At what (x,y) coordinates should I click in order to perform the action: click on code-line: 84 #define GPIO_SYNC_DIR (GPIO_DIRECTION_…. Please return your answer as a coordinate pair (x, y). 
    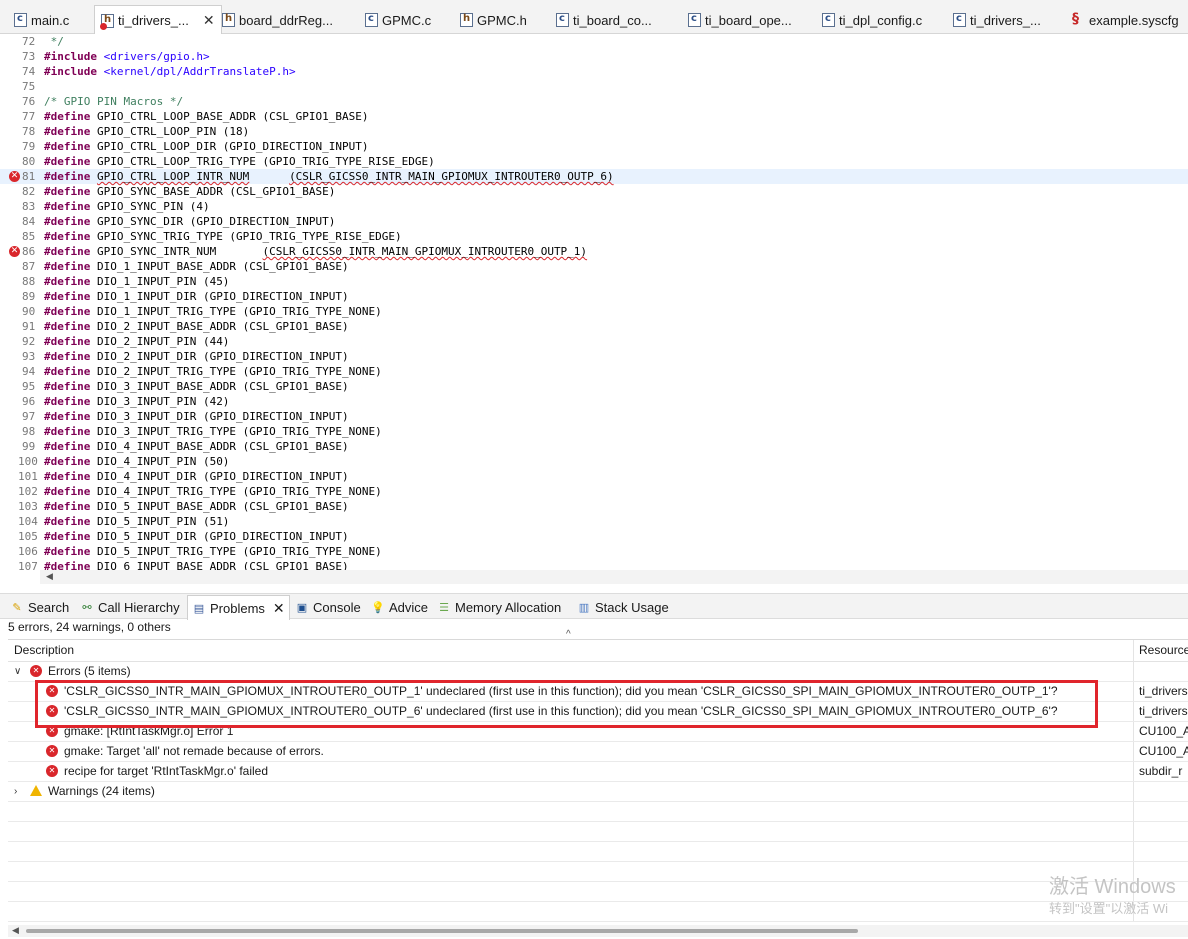
    Looking at the image, I should click on (594, 221).